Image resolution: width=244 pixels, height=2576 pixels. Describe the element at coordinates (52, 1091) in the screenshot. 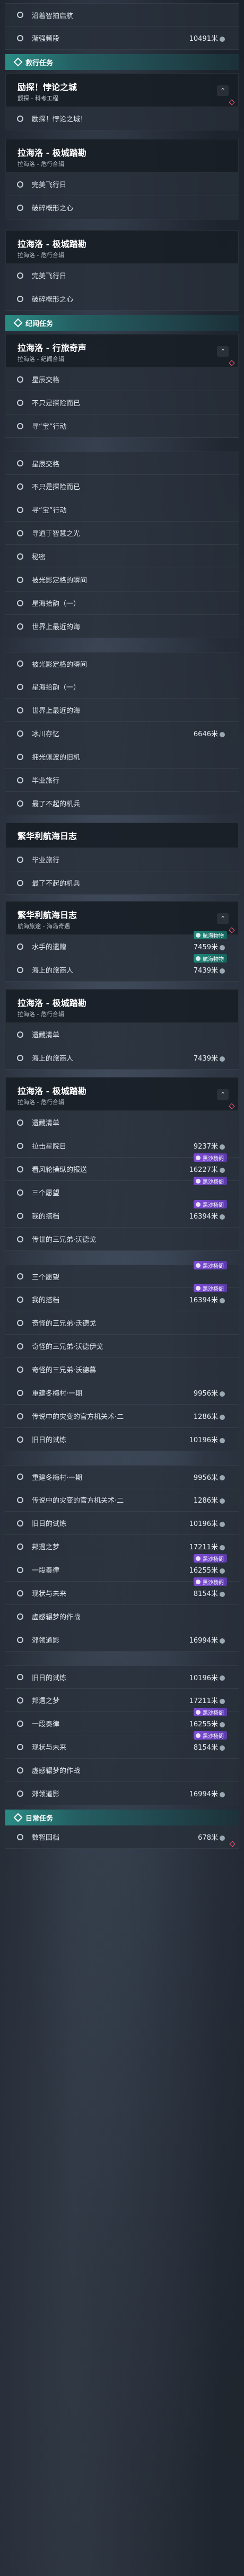

I see `group-title: 拉海洛 - 极城踏勘` at that location.